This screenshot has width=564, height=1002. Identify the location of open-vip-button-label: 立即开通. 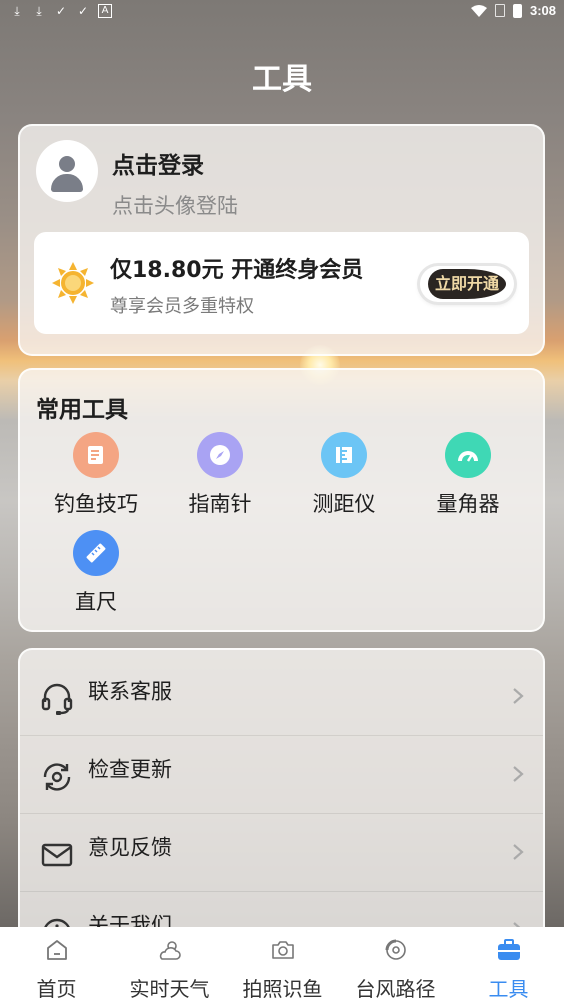
(467, 284).